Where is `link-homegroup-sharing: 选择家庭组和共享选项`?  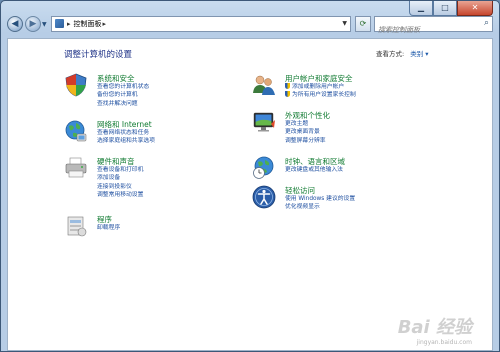
link-homegroup-sharing: 选择家庭组和共享选项 is located at coordinates (126, 141).